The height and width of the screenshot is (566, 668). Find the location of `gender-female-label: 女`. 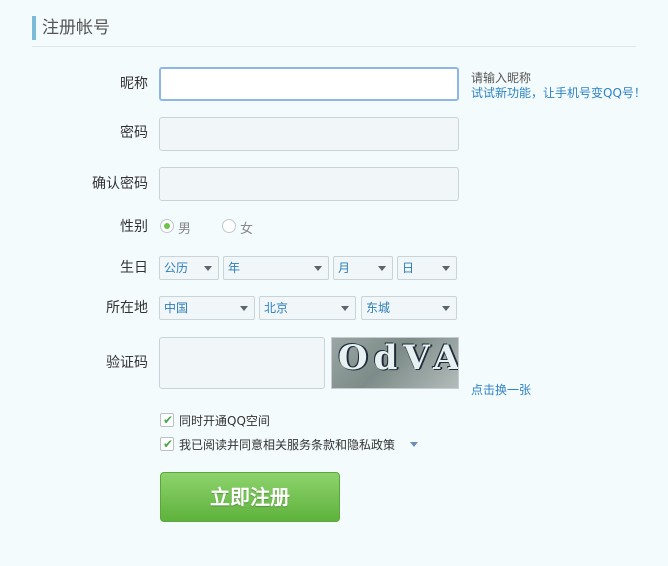

gender-female-label: 女 is located at coordinates (246, 227).